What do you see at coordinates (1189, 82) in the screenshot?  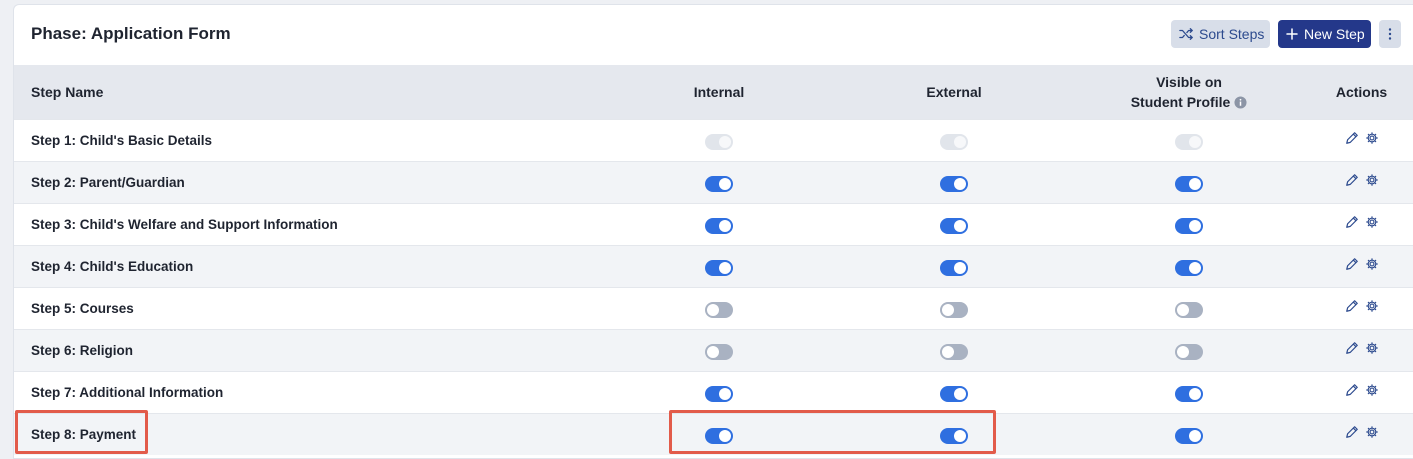 I see `visible-header-line1: Visible on` at bounding box center [1189, 82].